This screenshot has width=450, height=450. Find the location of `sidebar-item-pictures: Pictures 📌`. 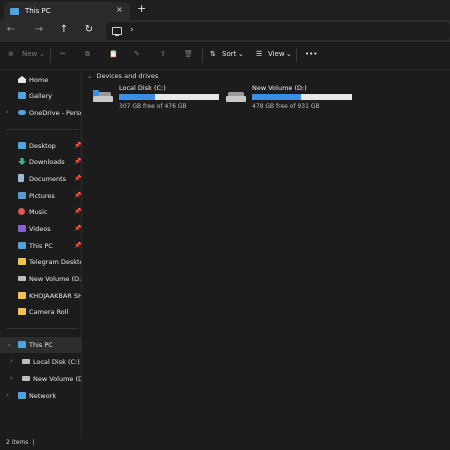

sidebar-item-pictures: Pictures 📌 is located at coordinates (41, 196).